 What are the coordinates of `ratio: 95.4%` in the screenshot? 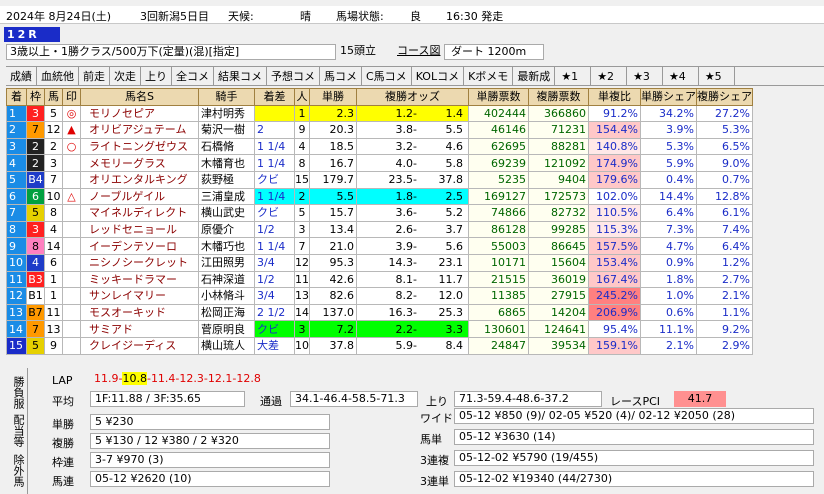 It's located at (614, 329).